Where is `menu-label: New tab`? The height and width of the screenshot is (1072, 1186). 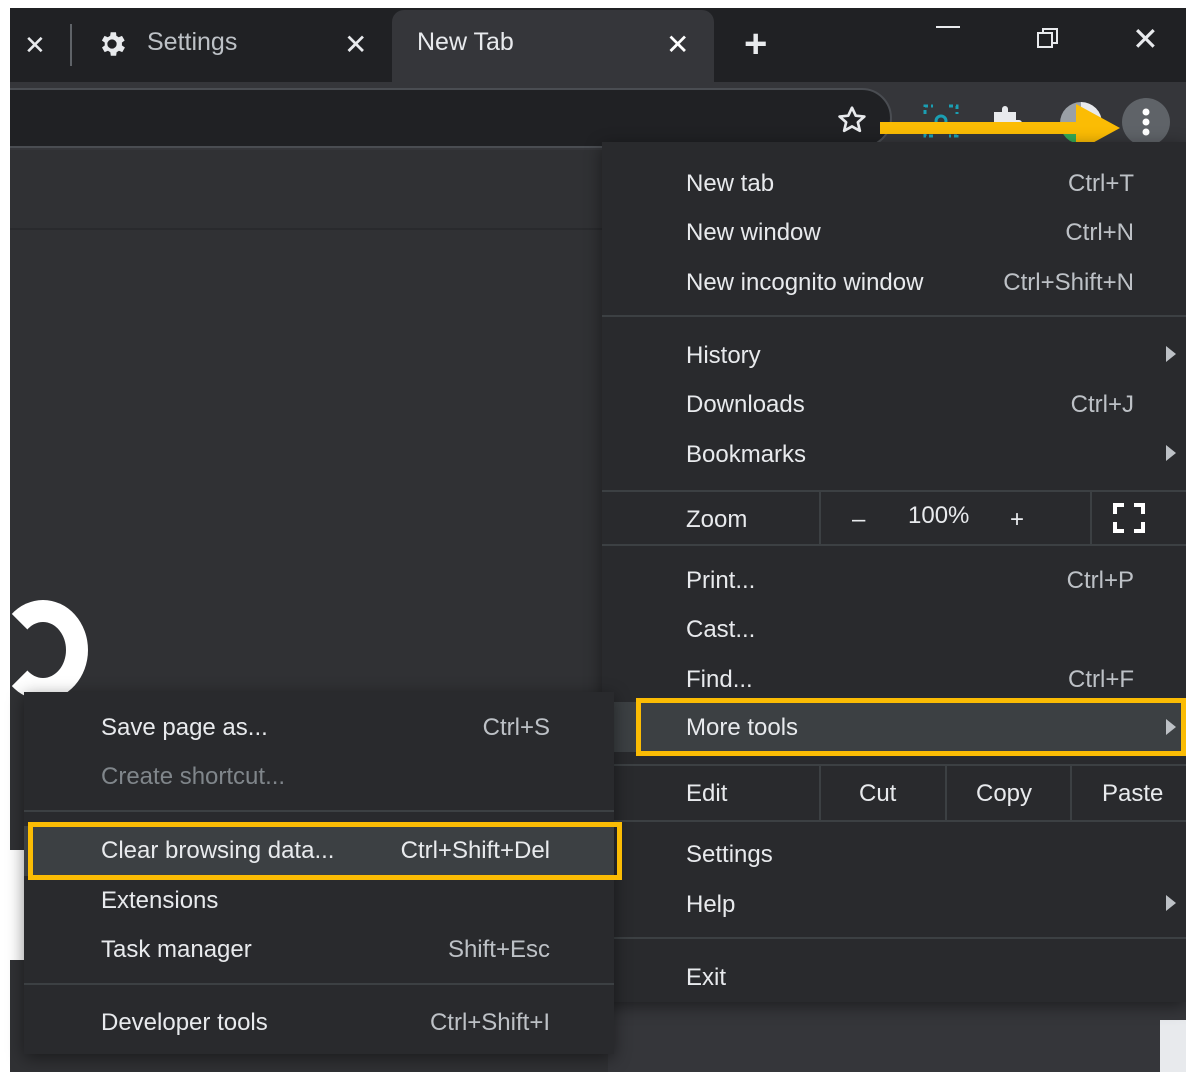
menu-label: New tab is located at coordinates (730, 183).